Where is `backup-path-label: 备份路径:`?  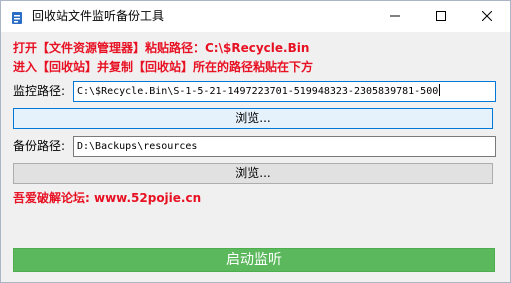 backup-path-label: 备份路径: is located at coordinates (39, 146).